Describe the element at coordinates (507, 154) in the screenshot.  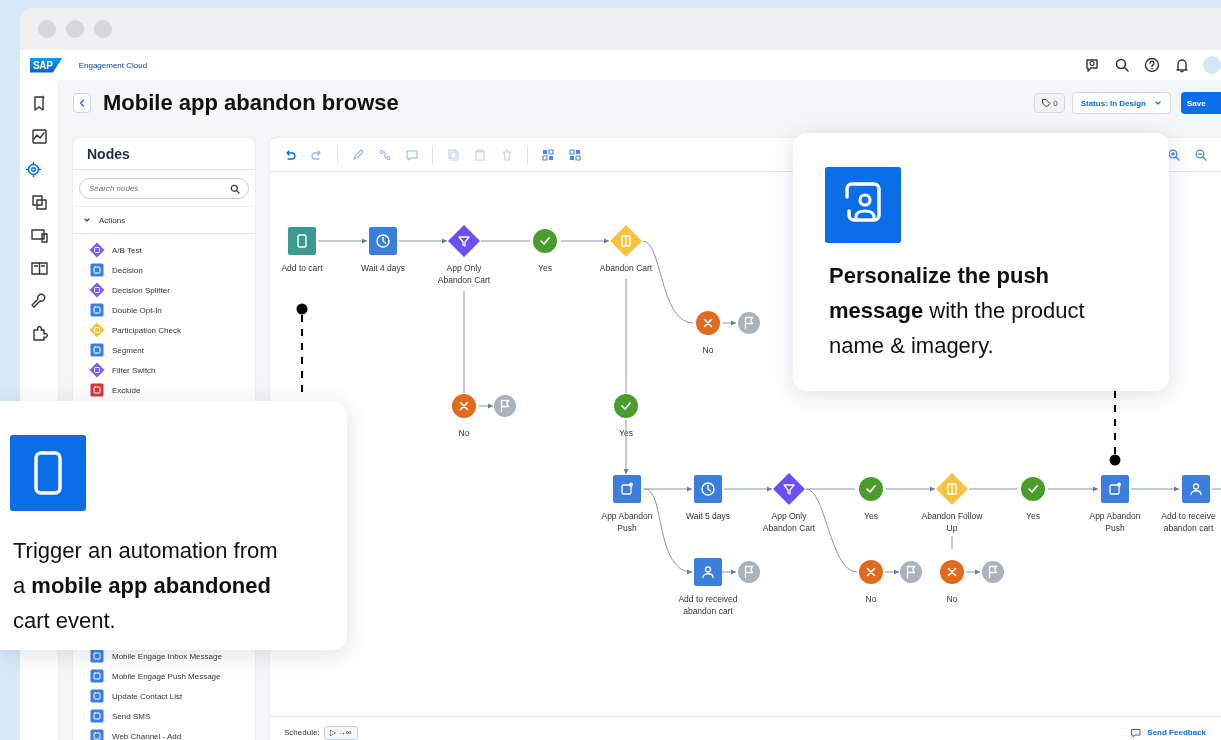
I see `trash-icon` at that location.